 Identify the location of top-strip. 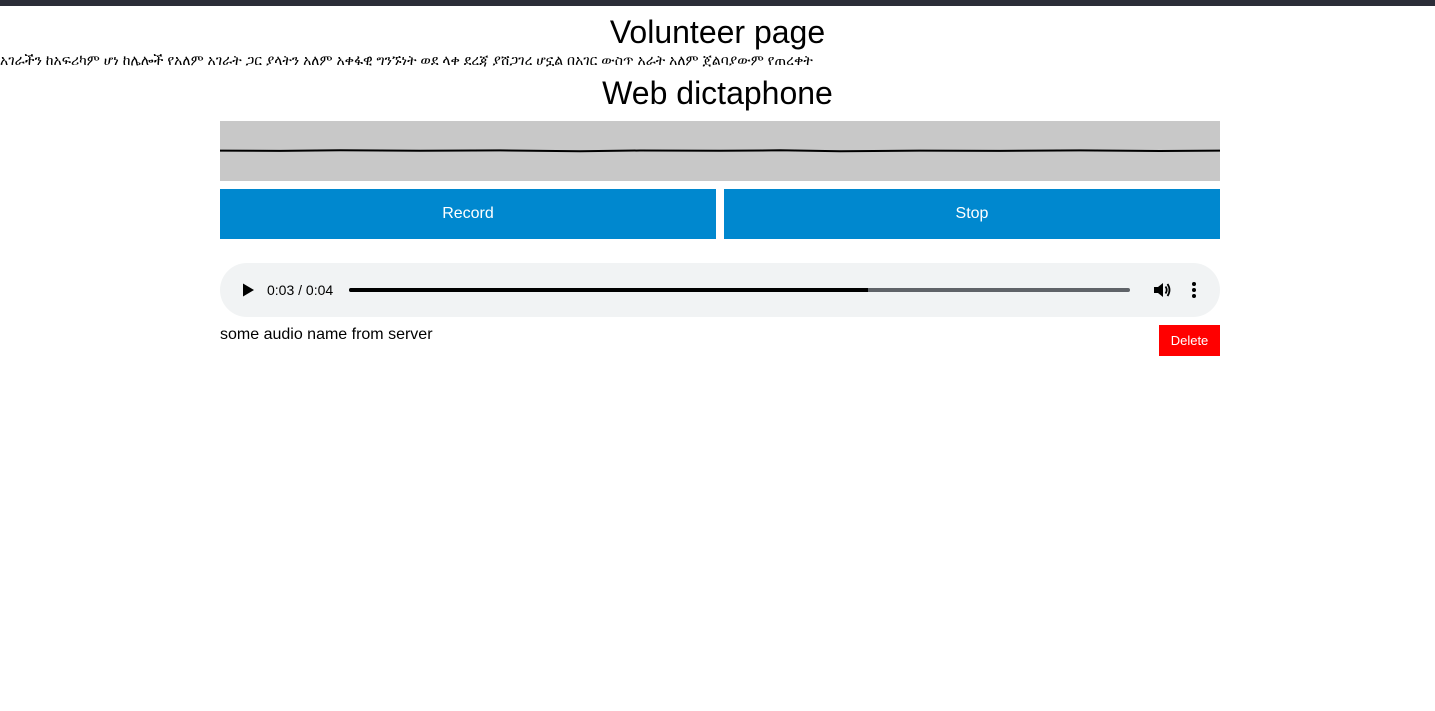
(717, 3).